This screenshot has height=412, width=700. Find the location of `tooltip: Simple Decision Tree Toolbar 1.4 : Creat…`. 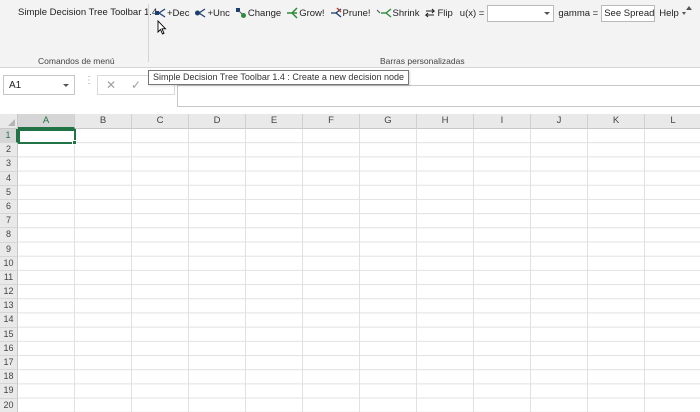

tooltip: Simple Decision Tree Toolbar 1.4 : Creat… is located at coordinates (278, 77).